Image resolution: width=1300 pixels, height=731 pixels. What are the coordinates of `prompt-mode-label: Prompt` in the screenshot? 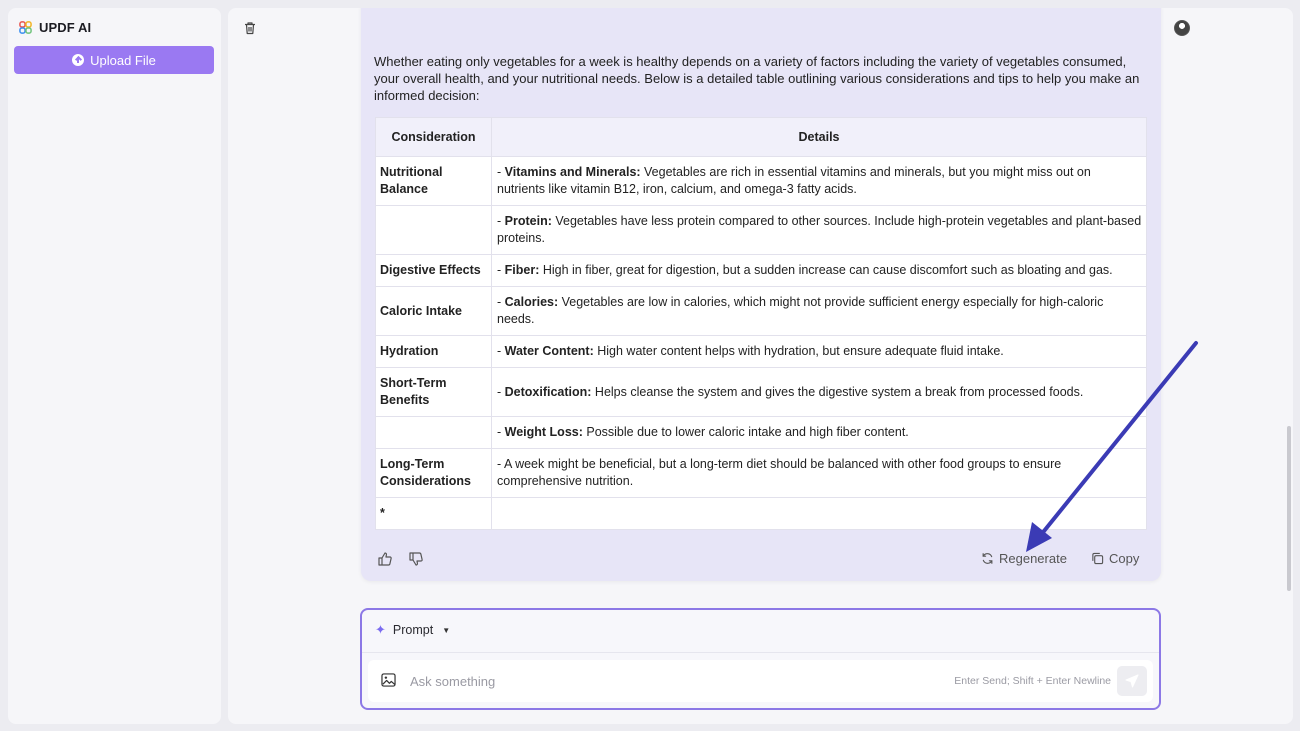 It's located at (413, 630).